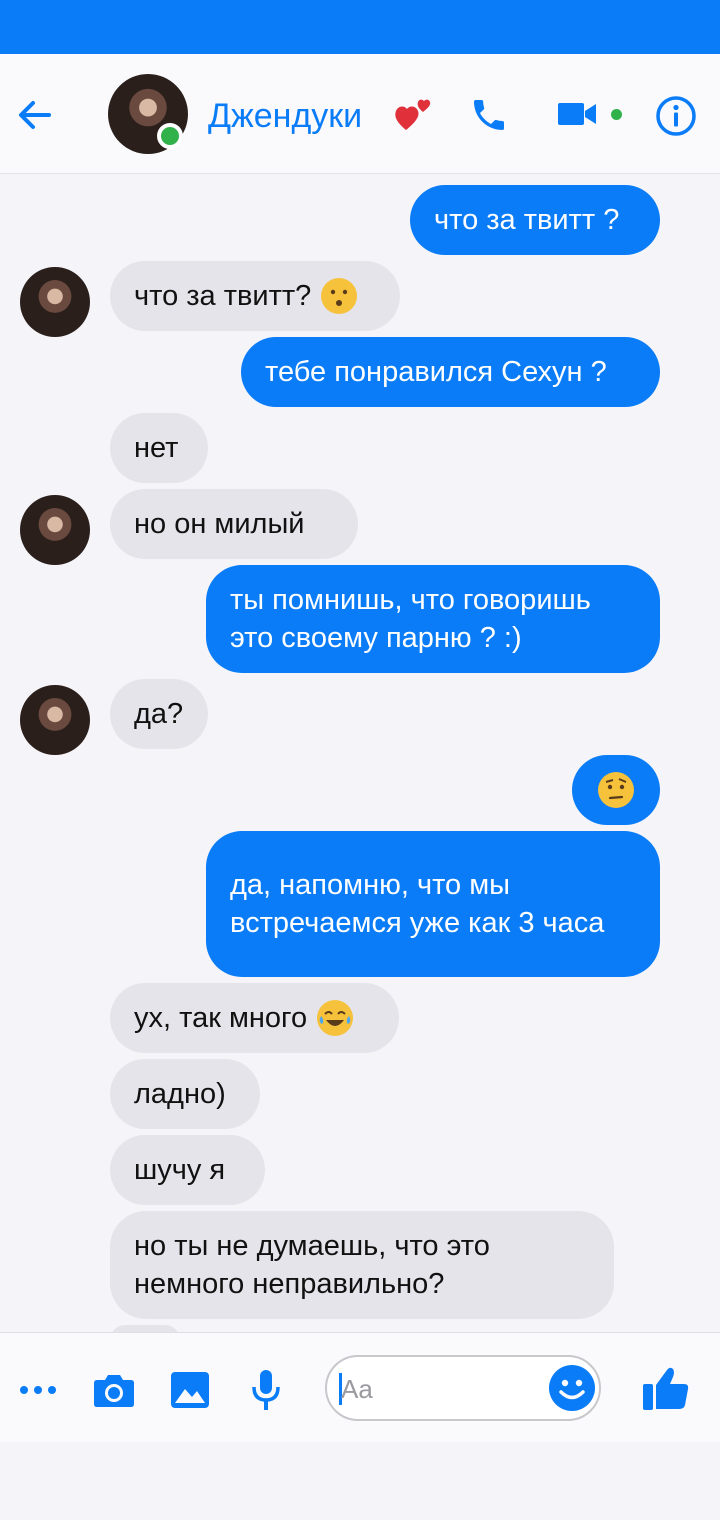 This screenshot has width=720, height=1520. What do you see at coordinates (219, 524) in the screenshot?
I see `message-text: но он милый` at bounding box center [219, 524].